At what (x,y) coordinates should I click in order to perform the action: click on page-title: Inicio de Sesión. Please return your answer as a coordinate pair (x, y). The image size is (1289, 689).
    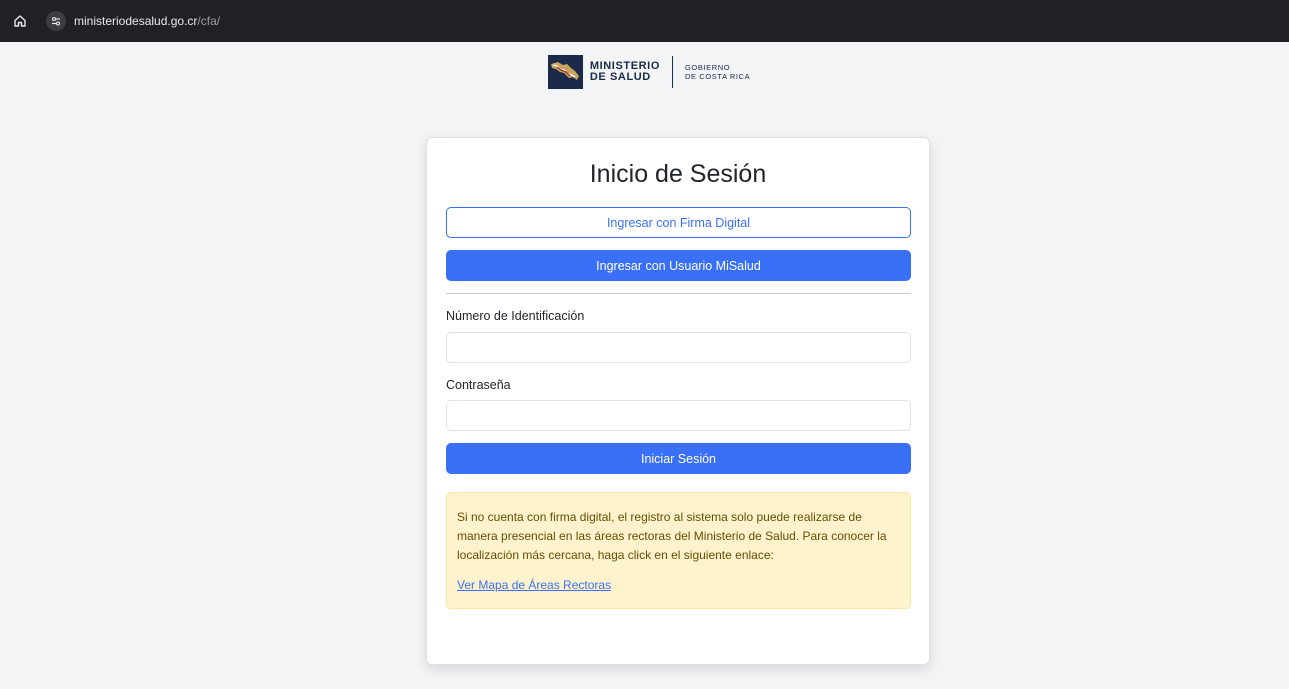
    Looking at the image, I should click on (678, 174).